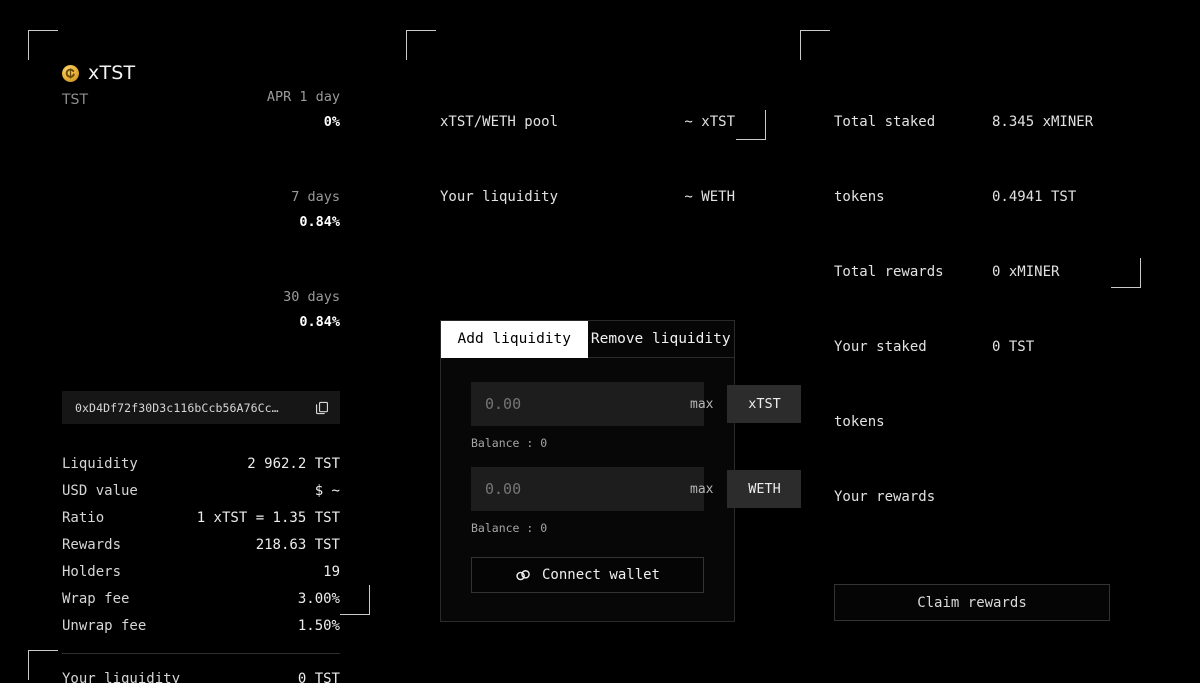 This screenshot has width=1200, height=683. I want to click on claim-rewards-wrap: Claim rewards, so click(972, 602).